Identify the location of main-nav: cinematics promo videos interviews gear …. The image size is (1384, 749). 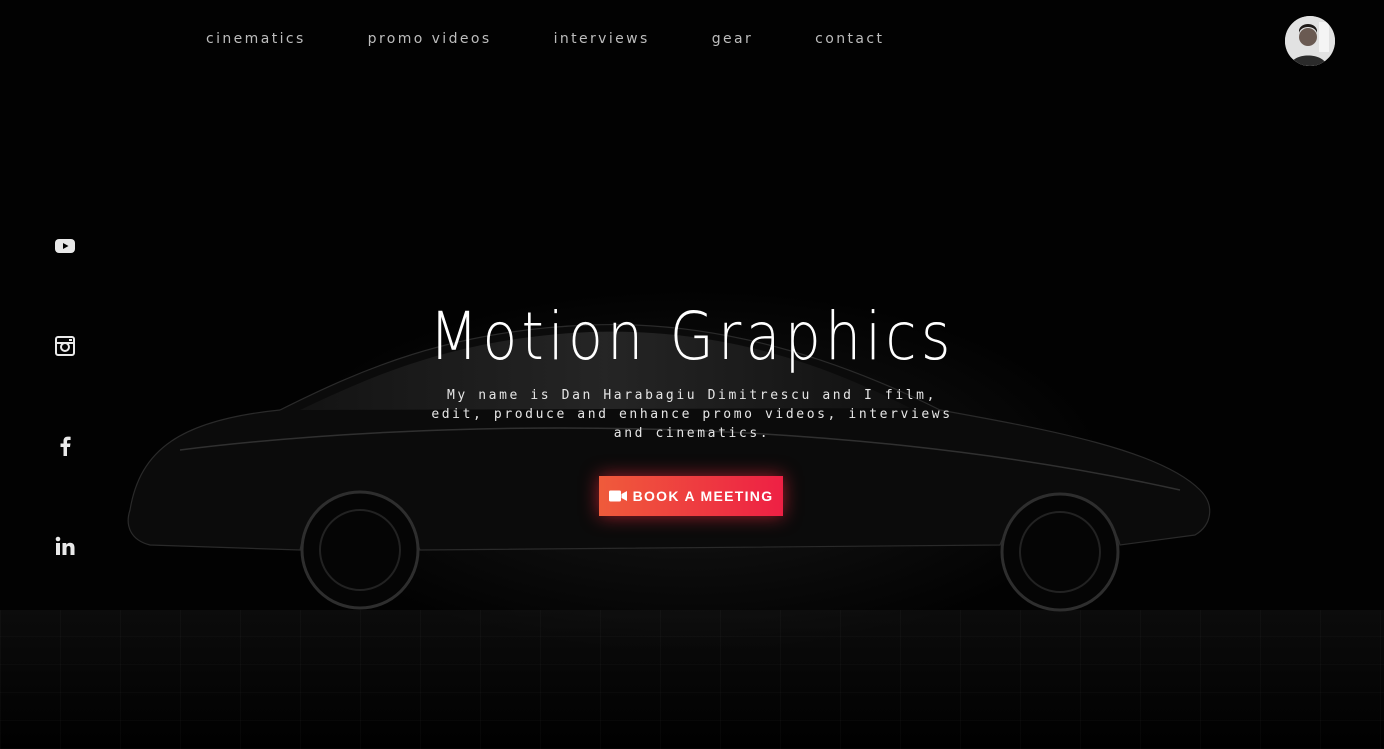
(576, 39).